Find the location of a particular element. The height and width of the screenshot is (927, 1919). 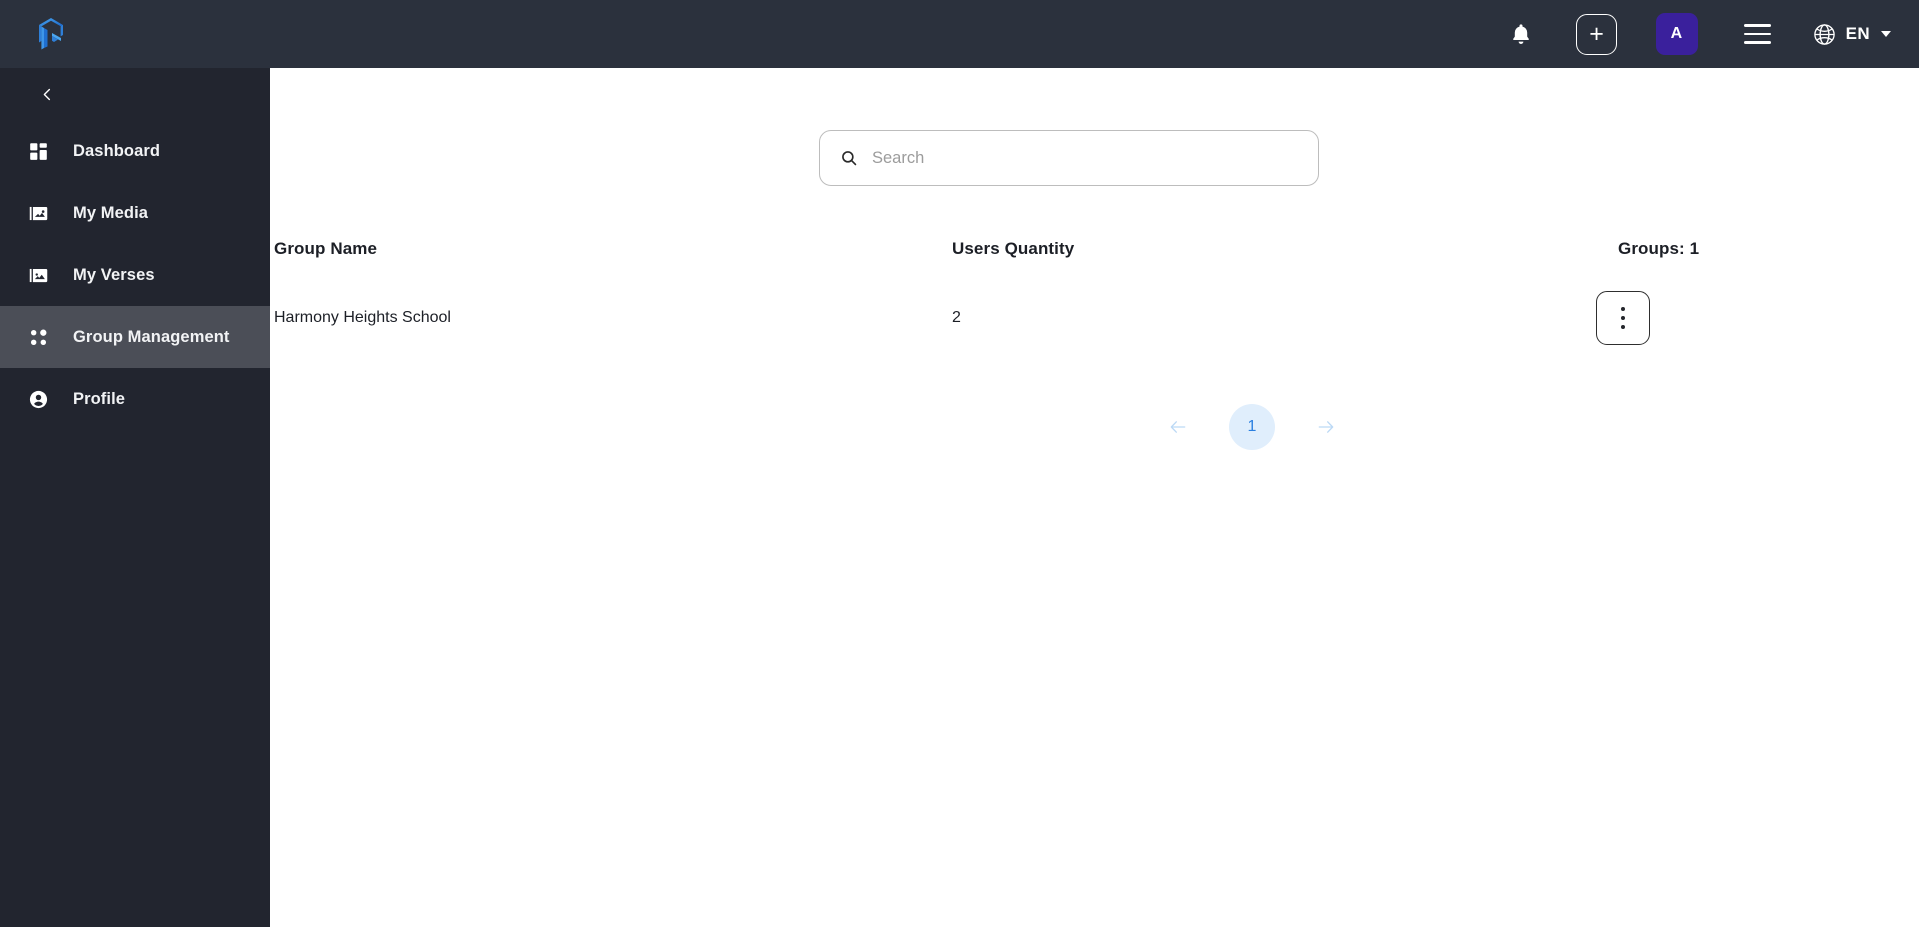

cell-group-name: Harmony Heights School is located at coordinates (362, 317).